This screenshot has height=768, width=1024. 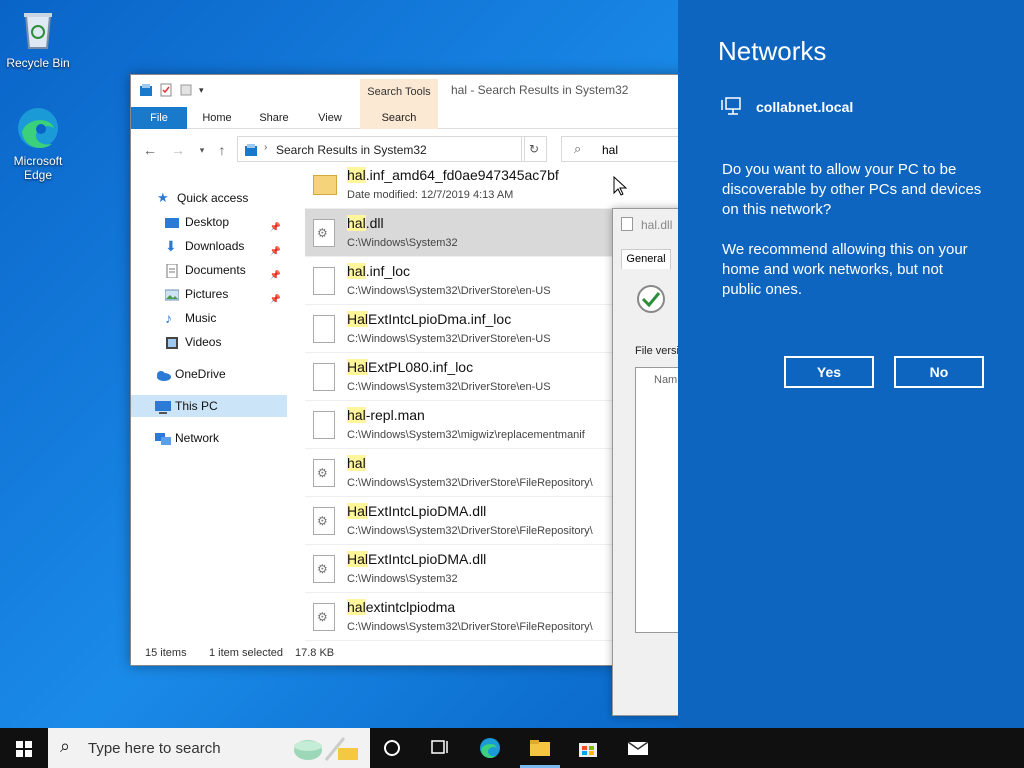 What do you see at coordinates (163, 197) in the screenshot?
I see `star-icon: ★` at bounding box center [163, 197].